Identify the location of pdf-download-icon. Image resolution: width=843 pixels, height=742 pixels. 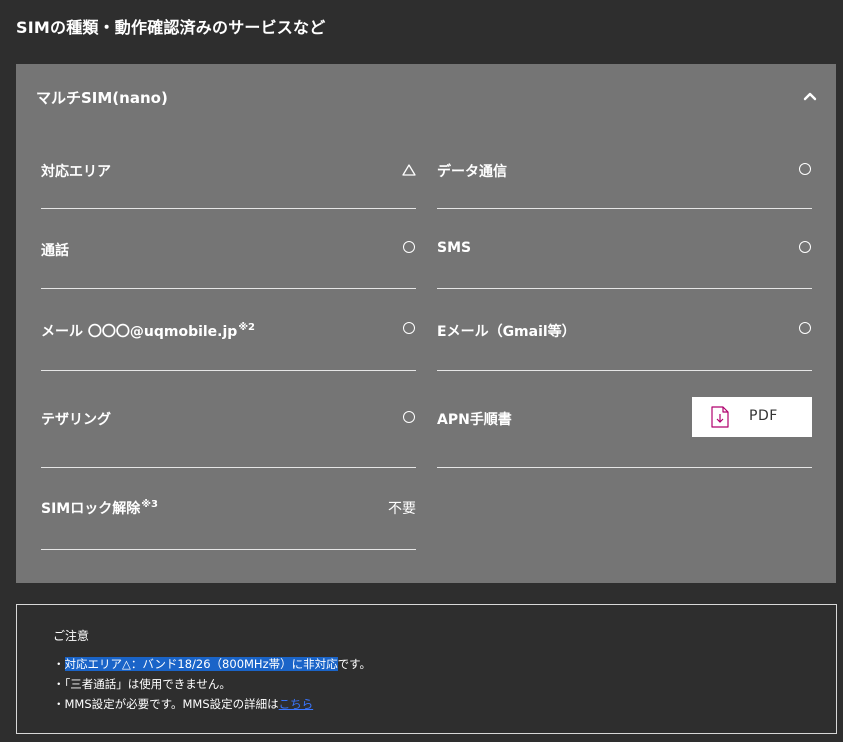
(720, 417).